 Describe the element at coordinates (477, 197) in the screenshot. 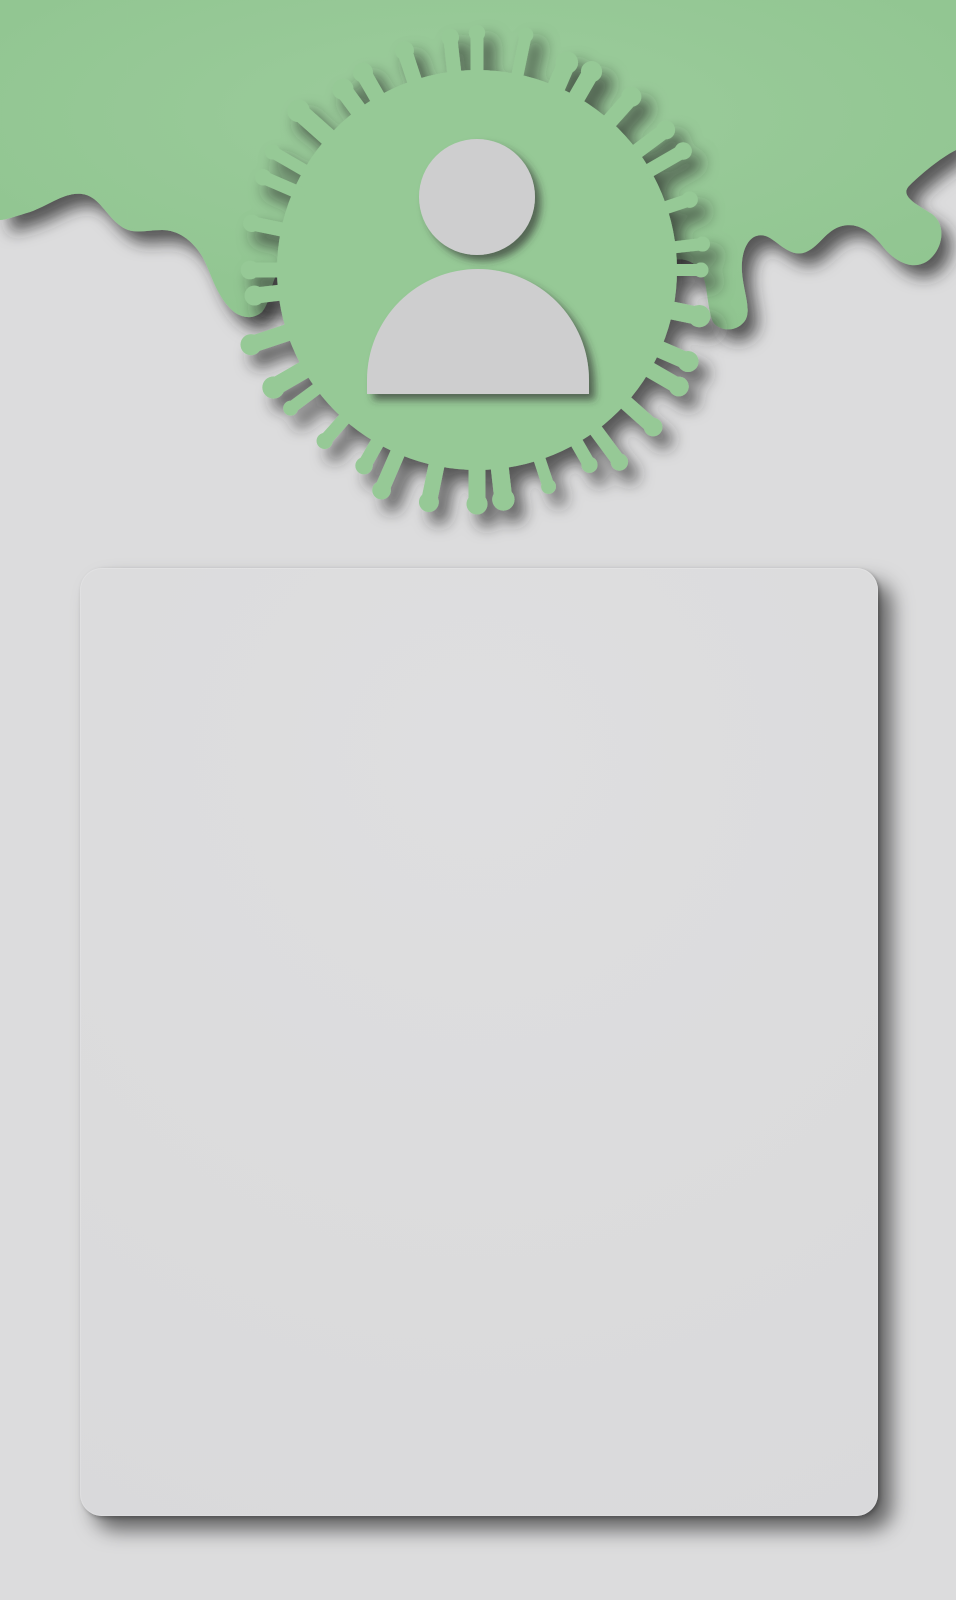

I see `user-head` at that location.